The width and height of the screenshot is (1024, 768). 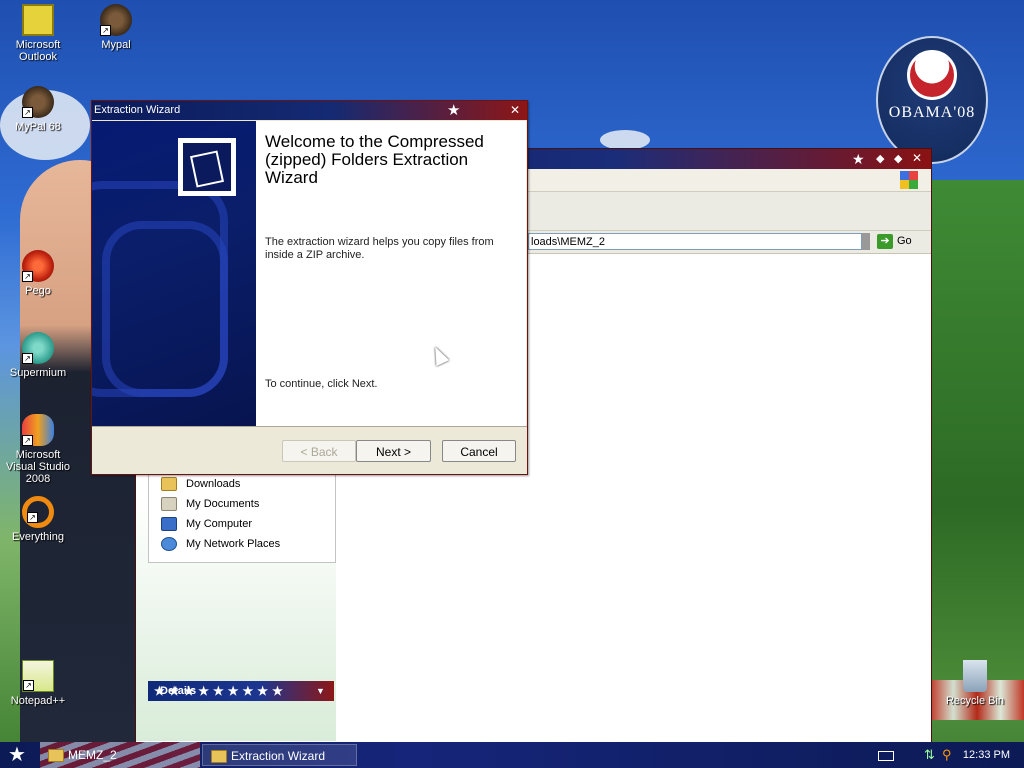 I want to click on task-item-downloads: Downloads, so click(x=242, y=484).